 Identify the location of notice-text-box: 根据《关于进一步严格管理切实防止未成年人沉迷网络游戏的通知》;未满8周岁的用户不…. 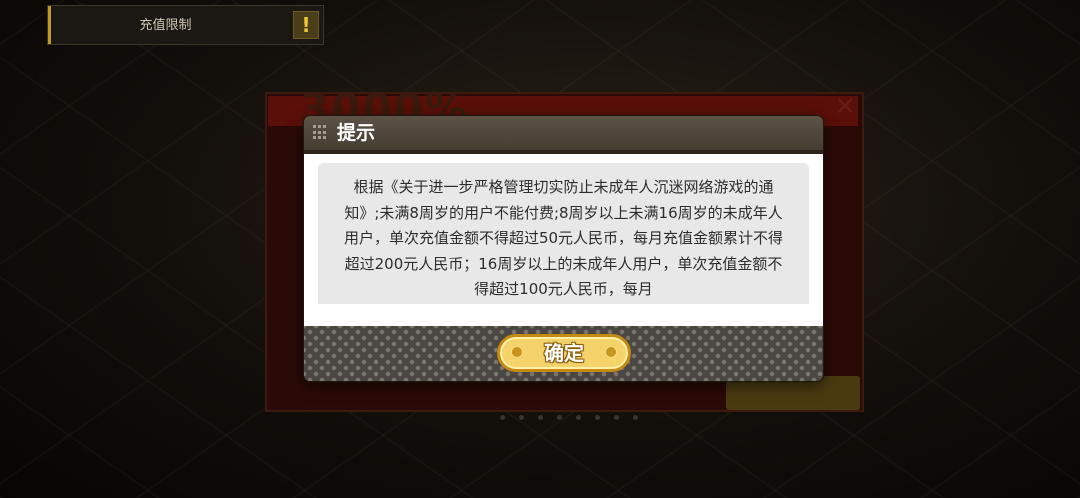
(563, 239).